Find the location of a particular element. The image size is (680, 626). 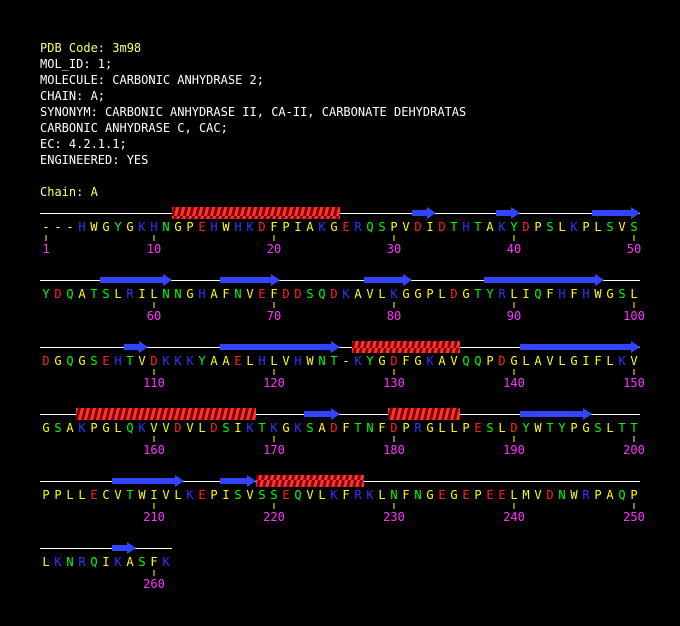

position-number: 100 is located at coordinates (634, 316).